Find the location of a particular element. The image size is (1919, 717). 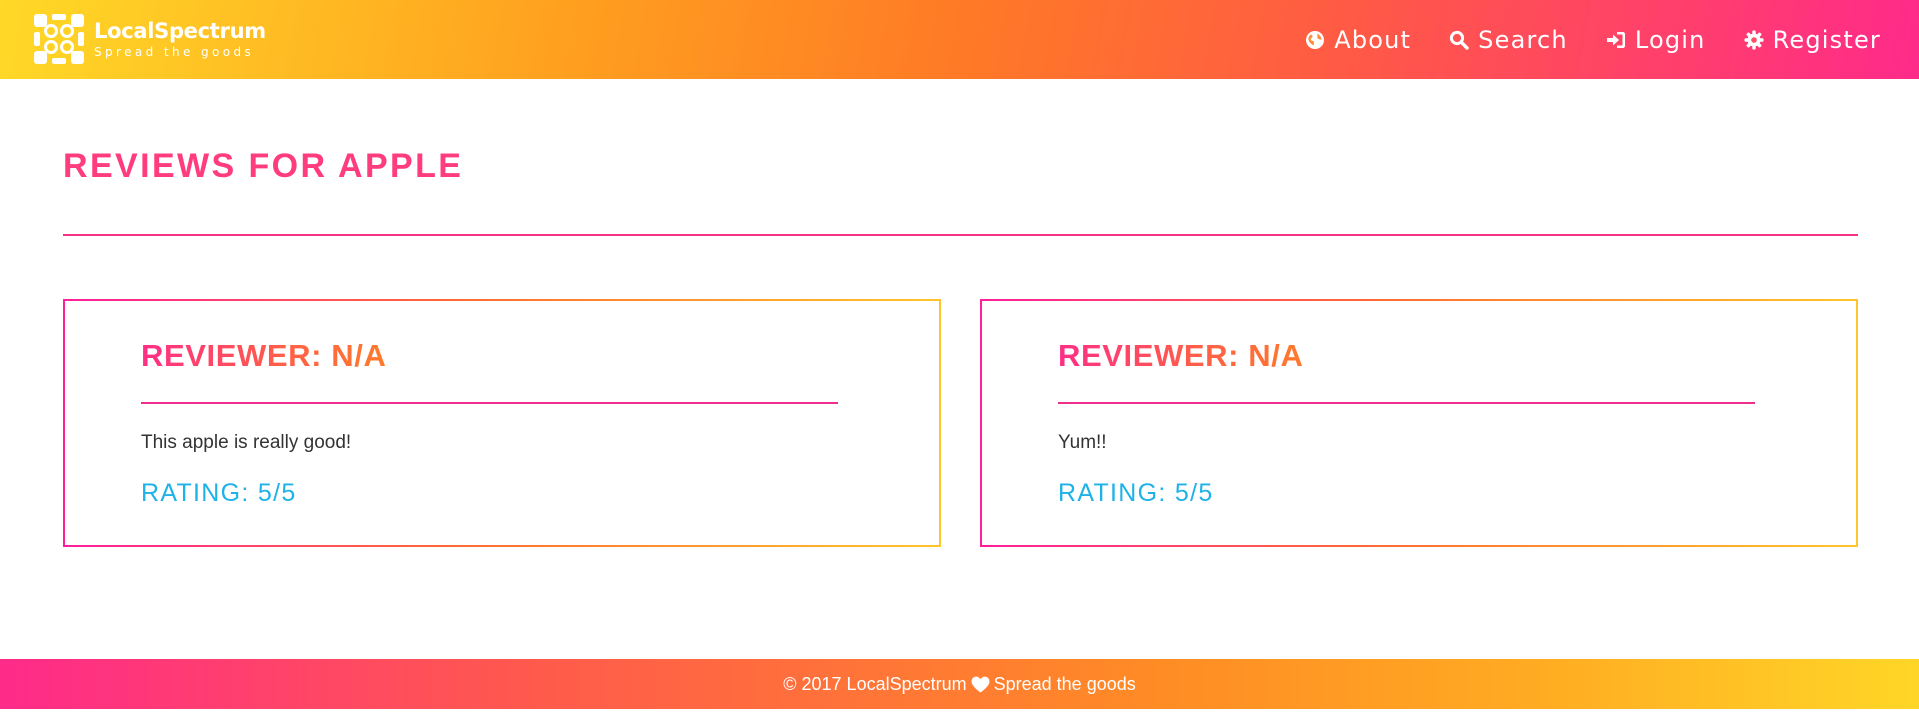

brand-text: LocalSpectrum Spread the goods is located at coordinates (180, 39).